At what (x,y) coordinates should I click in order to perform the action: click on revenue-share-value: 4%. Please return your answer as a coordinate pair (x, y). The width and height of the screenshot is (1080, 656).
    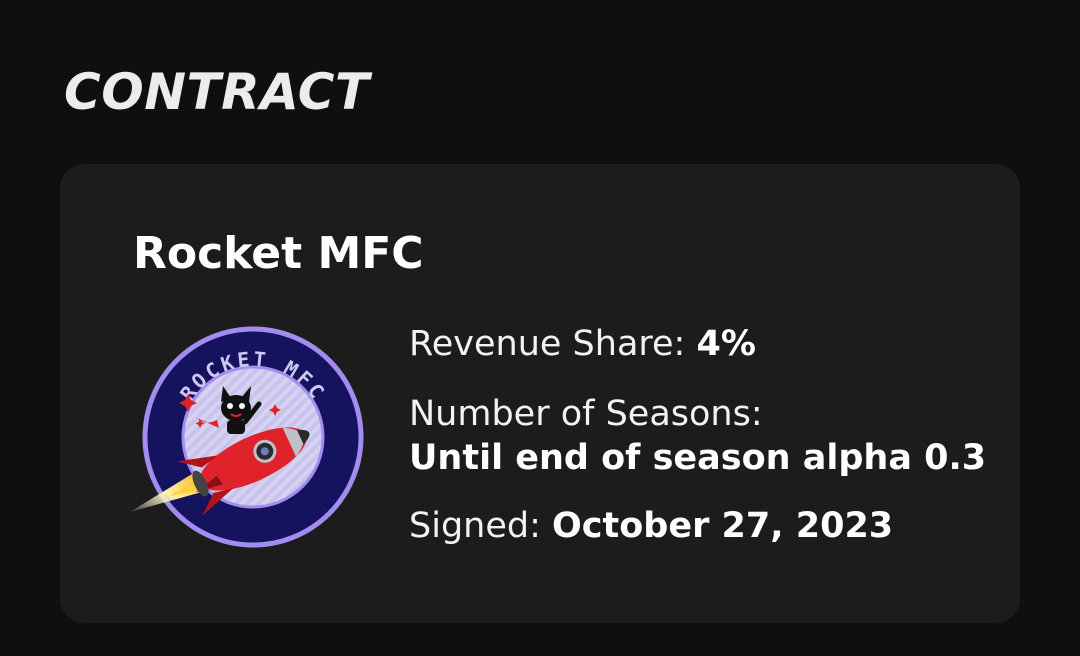
    Looking at the image, I should click on (726, 344).